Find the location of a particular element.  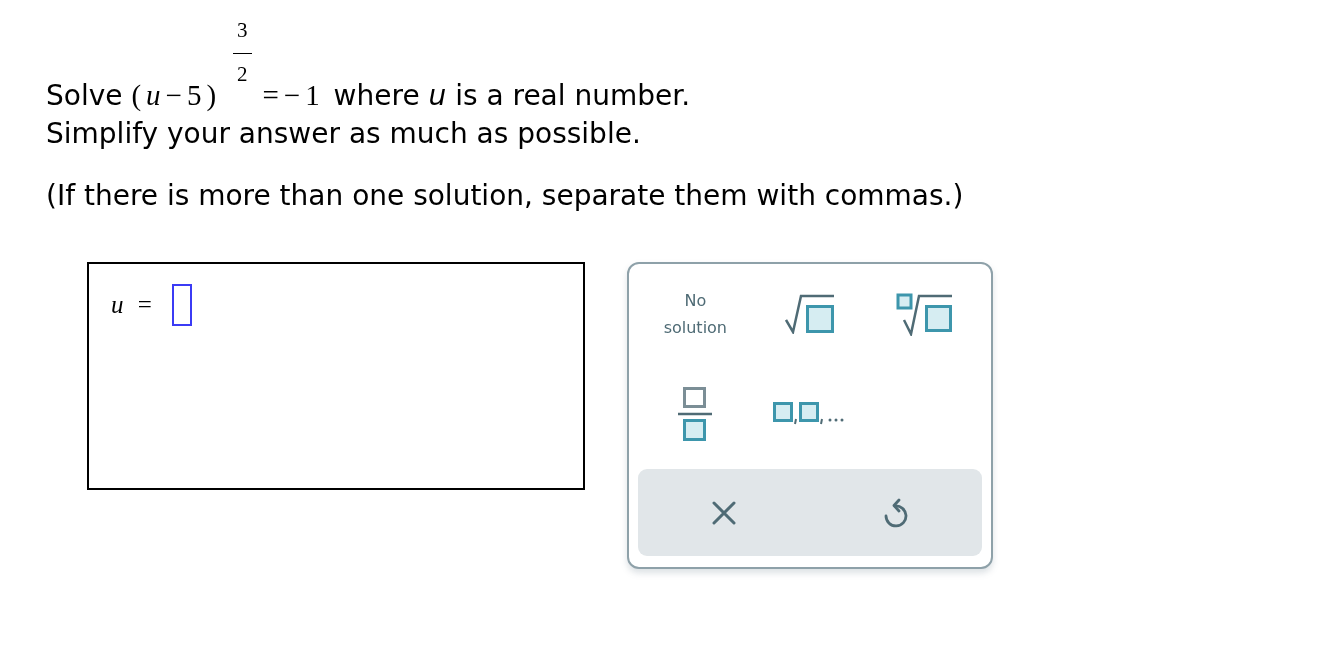

variable-label: u = is located at coordinates (131, 305).